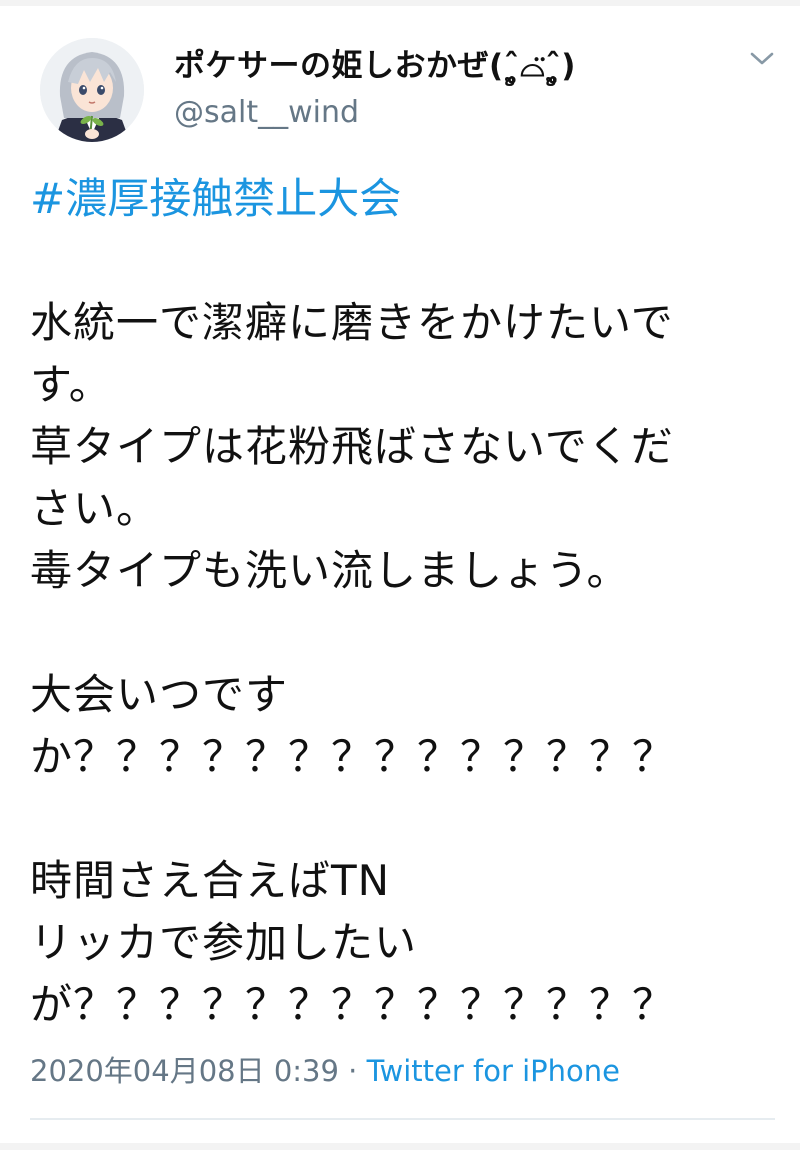 This screenshot has width=800, height=1150. What do you see at coordinates (95, 508) in the screenshot?
I see `tweet-line: さい。` at bounding box center [95, 508].